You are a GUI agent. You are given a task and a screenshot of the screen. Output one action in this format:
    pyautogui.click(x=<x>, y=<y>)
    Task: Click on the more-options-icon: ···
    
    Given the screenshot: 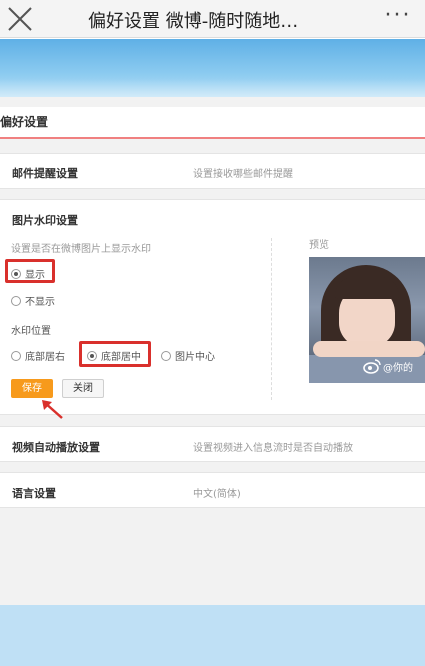 What is the action you would take?
    pyautogui.click(x=398, y=17)
    